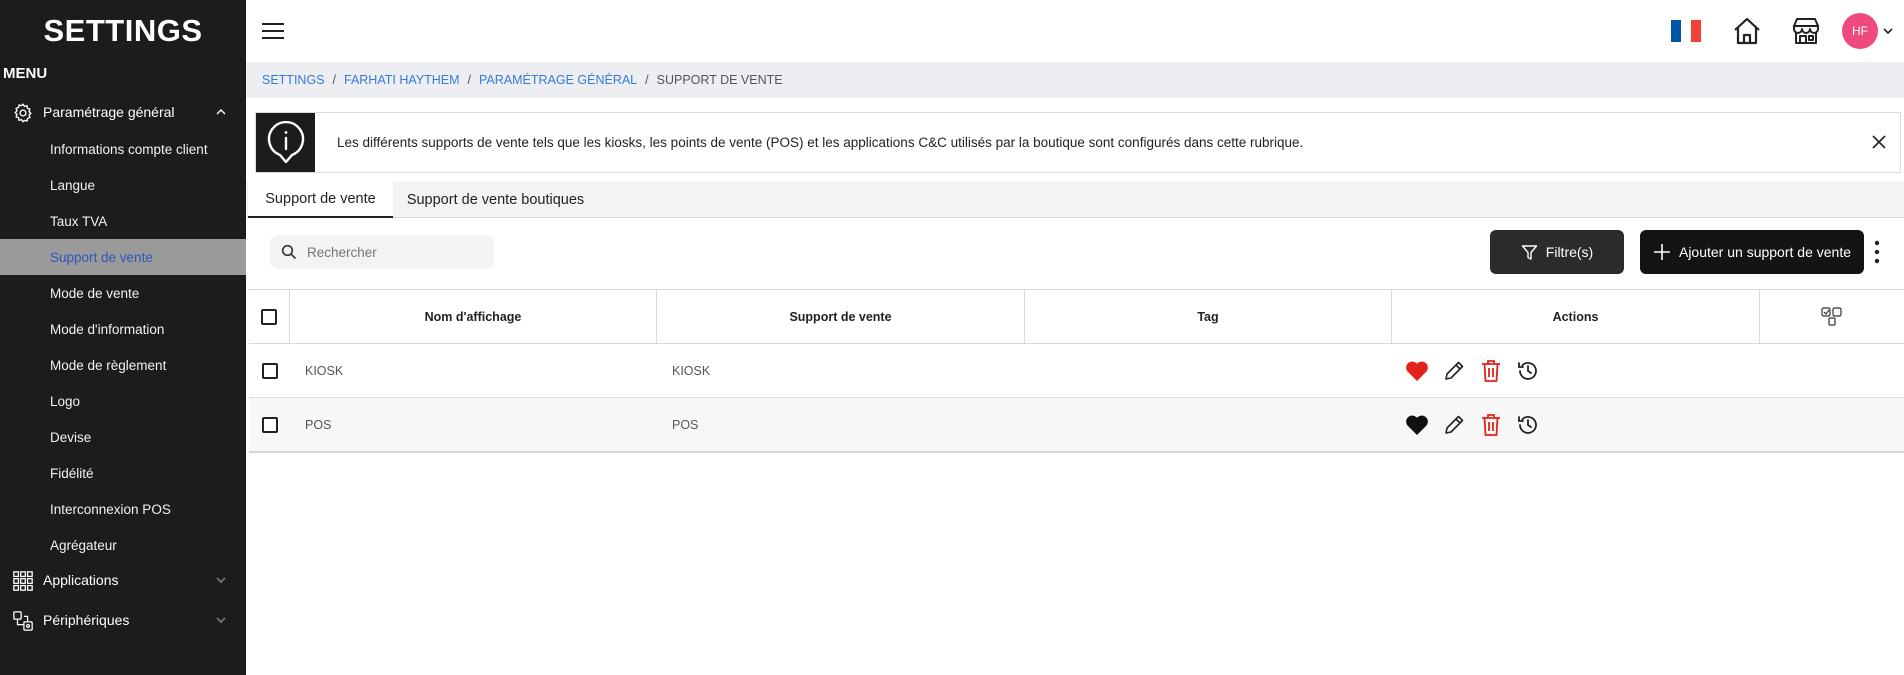  Describe the element at coordinates (123, 401) in the screenshot. I see `sidebar-item-logo: Logo` at that location.